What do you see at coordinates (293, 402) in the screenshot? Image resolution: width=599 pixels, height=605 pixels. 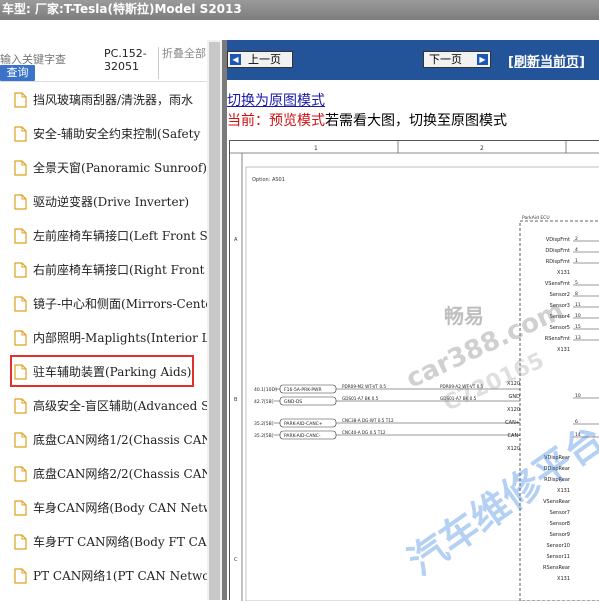 I see `wire-box-label: GND-DS` at bounding box center [293, 402].